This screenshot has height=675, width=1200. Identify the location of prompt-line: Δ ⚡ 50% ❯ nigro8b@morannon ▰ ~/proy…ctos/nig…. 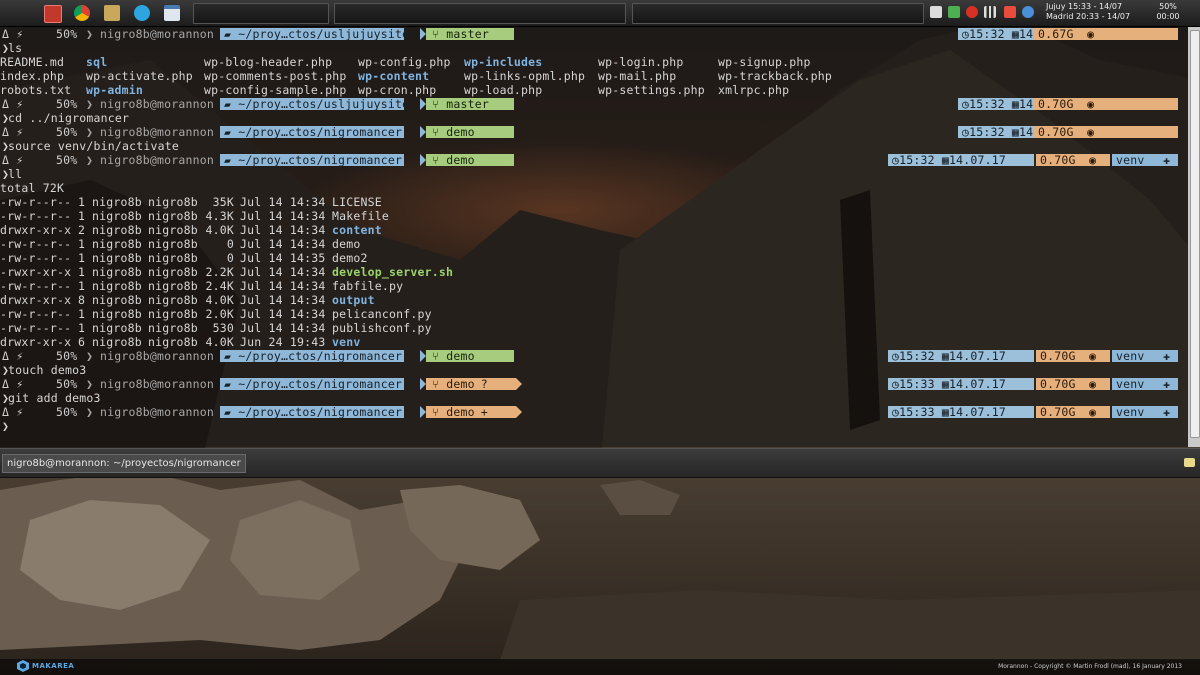
(594, 132).